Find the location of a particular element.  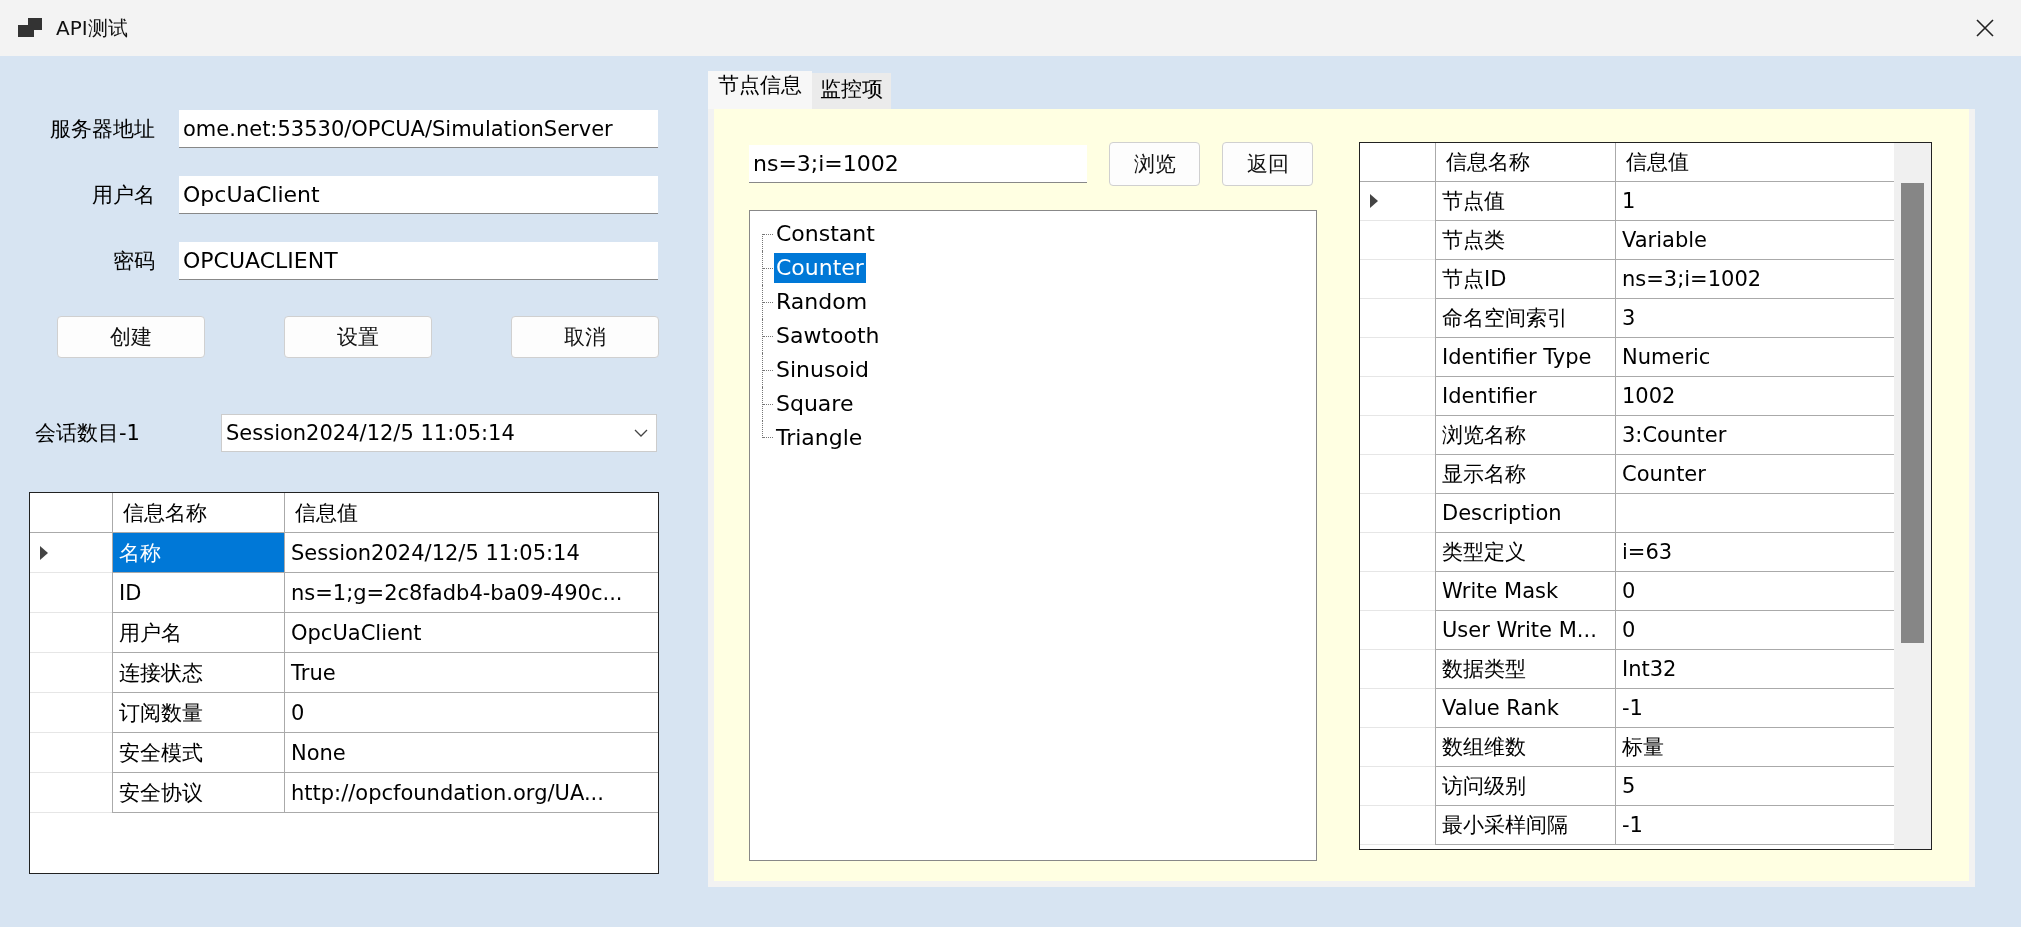

table-cell: 节点值 is located at coordinates (1525, 201).